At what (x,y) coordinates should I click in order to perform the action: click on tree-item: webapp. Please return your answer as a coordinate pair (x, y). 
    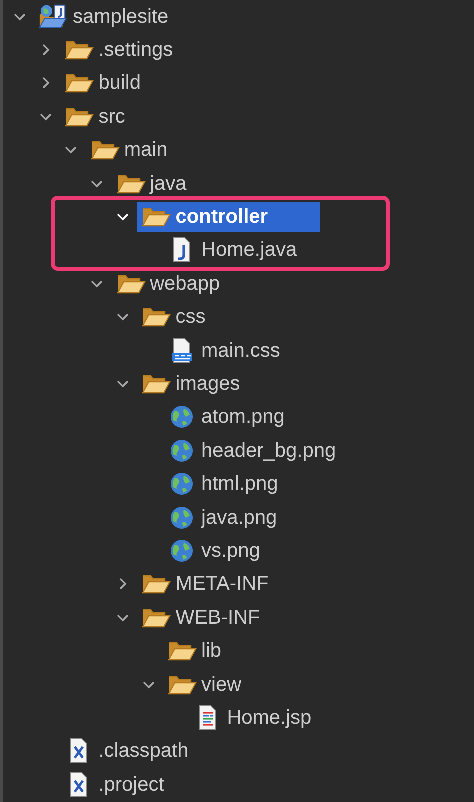
    Looking at the image, I should click on (167, 283).